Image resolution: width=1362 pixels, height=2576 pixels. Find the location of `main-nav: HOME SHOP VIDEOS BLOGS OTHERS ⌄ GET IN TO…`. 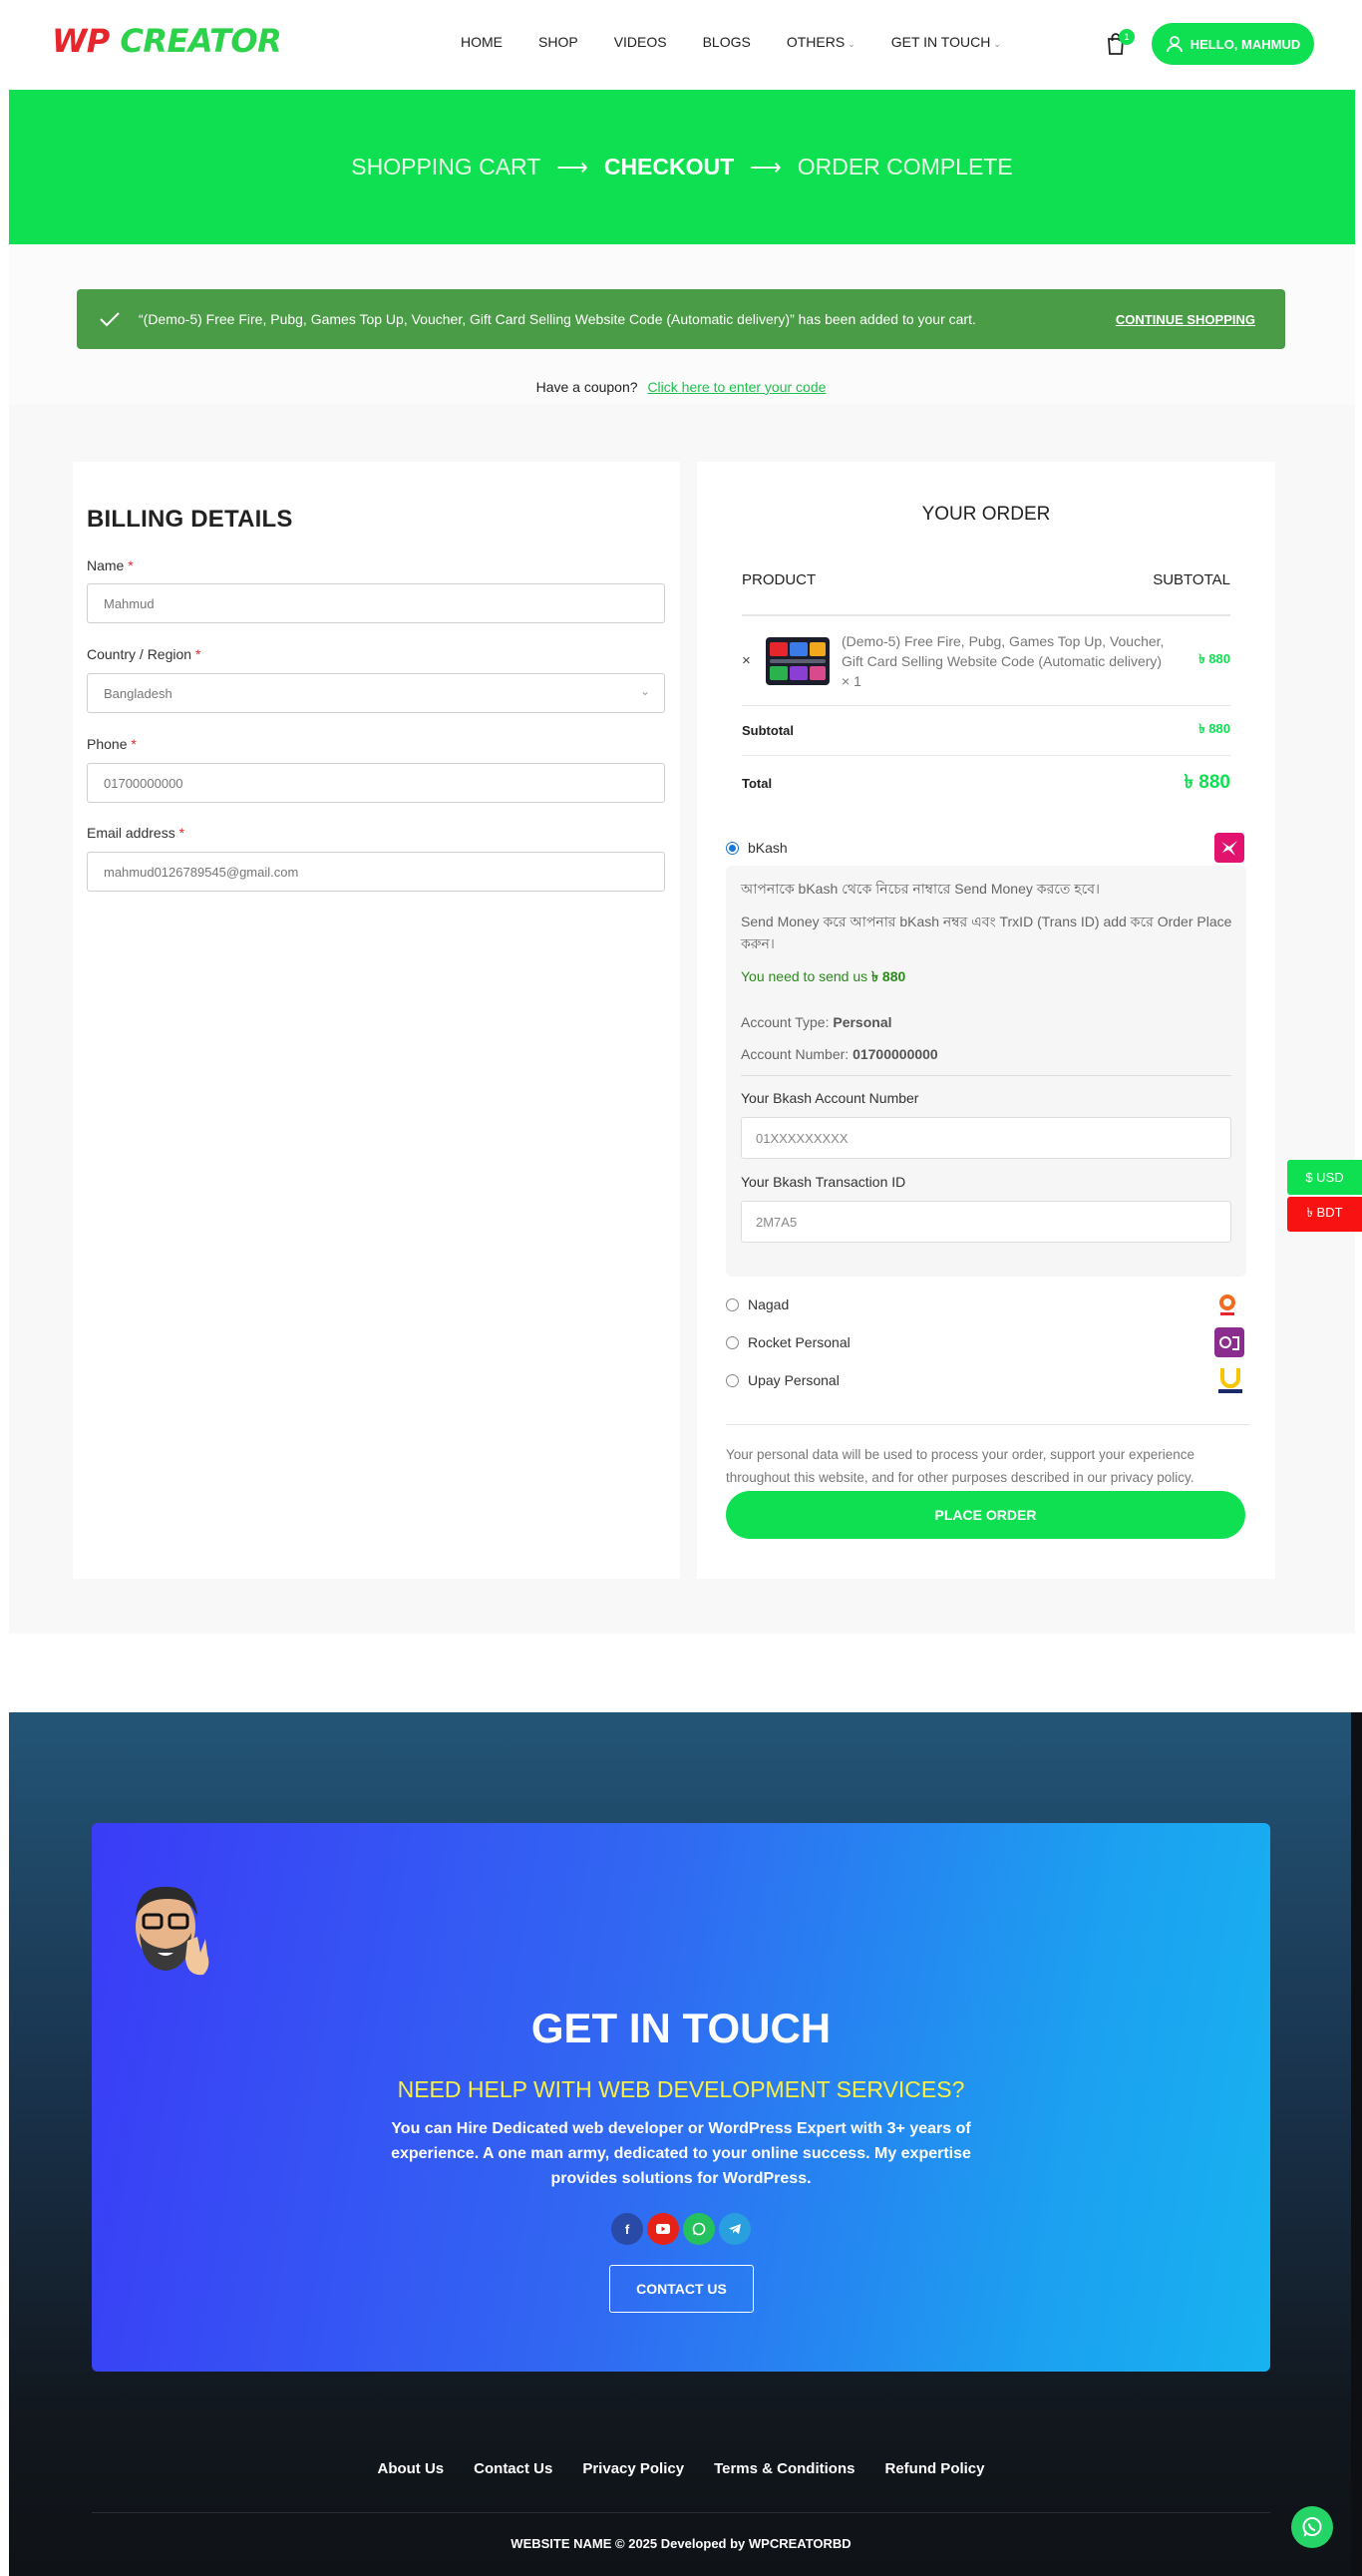

main-nav: HOME SHOP VIDEOS BLOGS OTHERS ⌄ GET IN TO… is located at coordinates (731, 42).